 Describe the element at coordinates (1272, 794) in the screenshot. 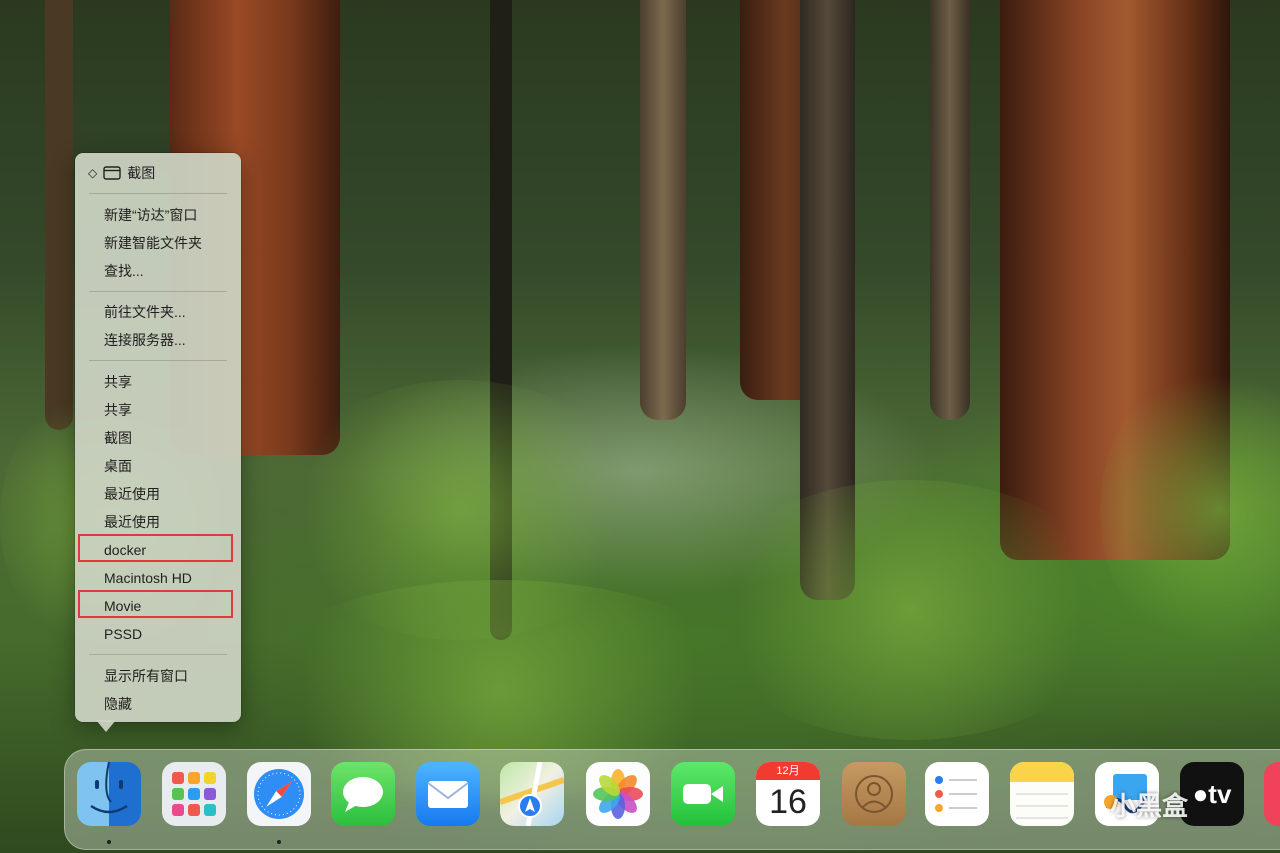

I see `partial-app-icon` at that location.